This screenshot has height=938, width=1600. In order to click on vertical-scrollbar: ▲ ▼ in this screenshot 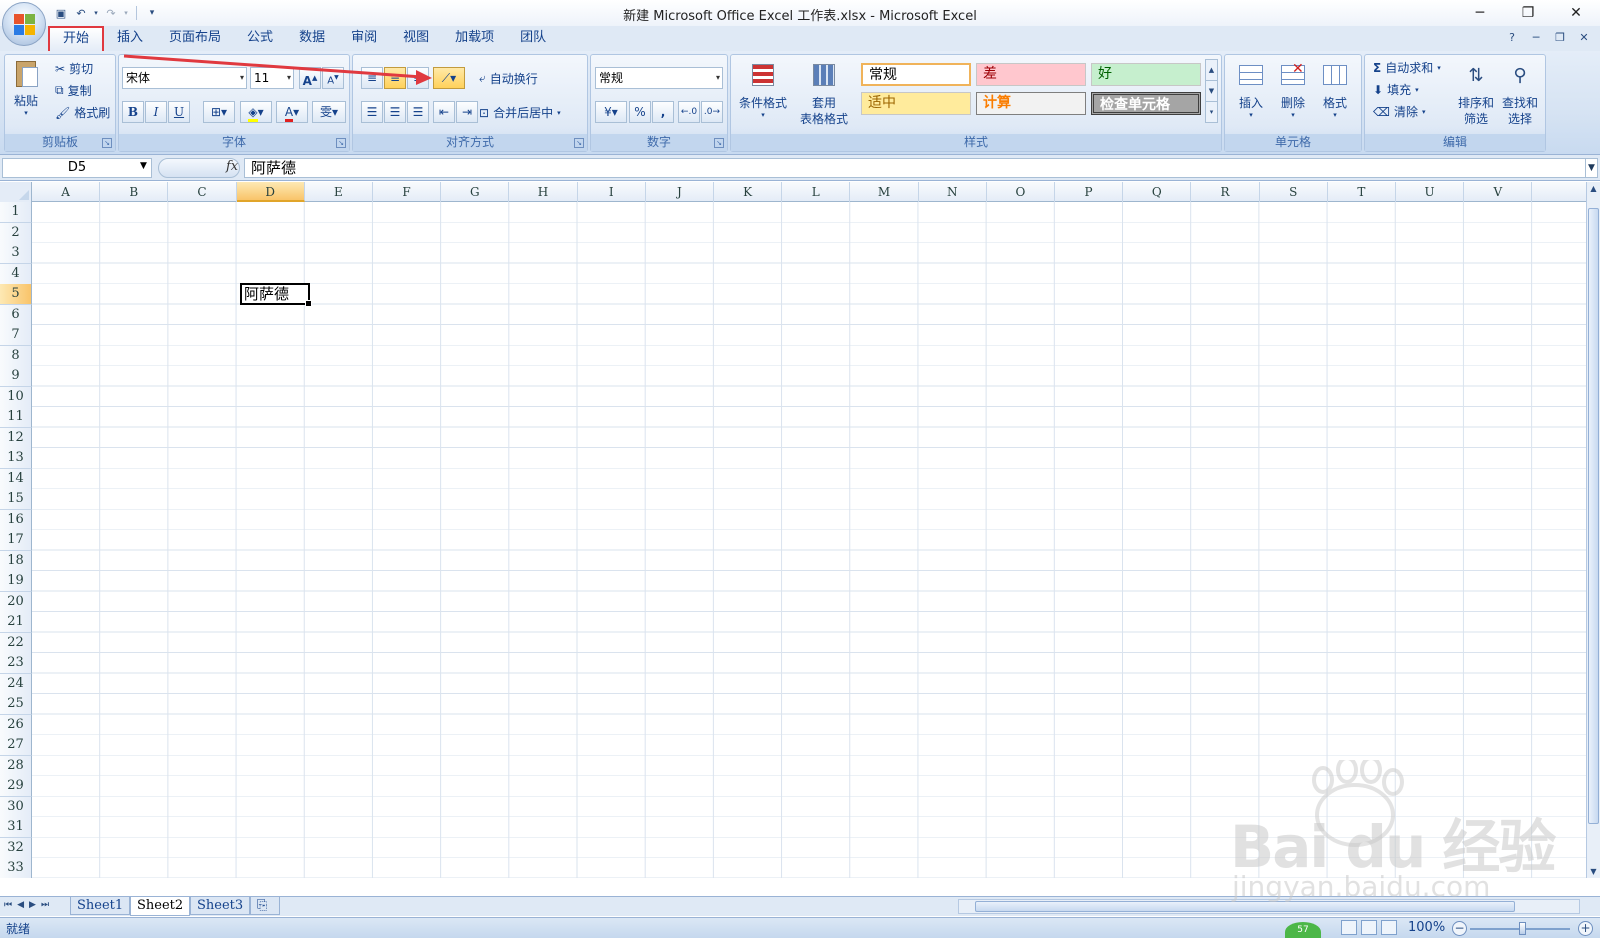, I will do `click(1593, 530)`.